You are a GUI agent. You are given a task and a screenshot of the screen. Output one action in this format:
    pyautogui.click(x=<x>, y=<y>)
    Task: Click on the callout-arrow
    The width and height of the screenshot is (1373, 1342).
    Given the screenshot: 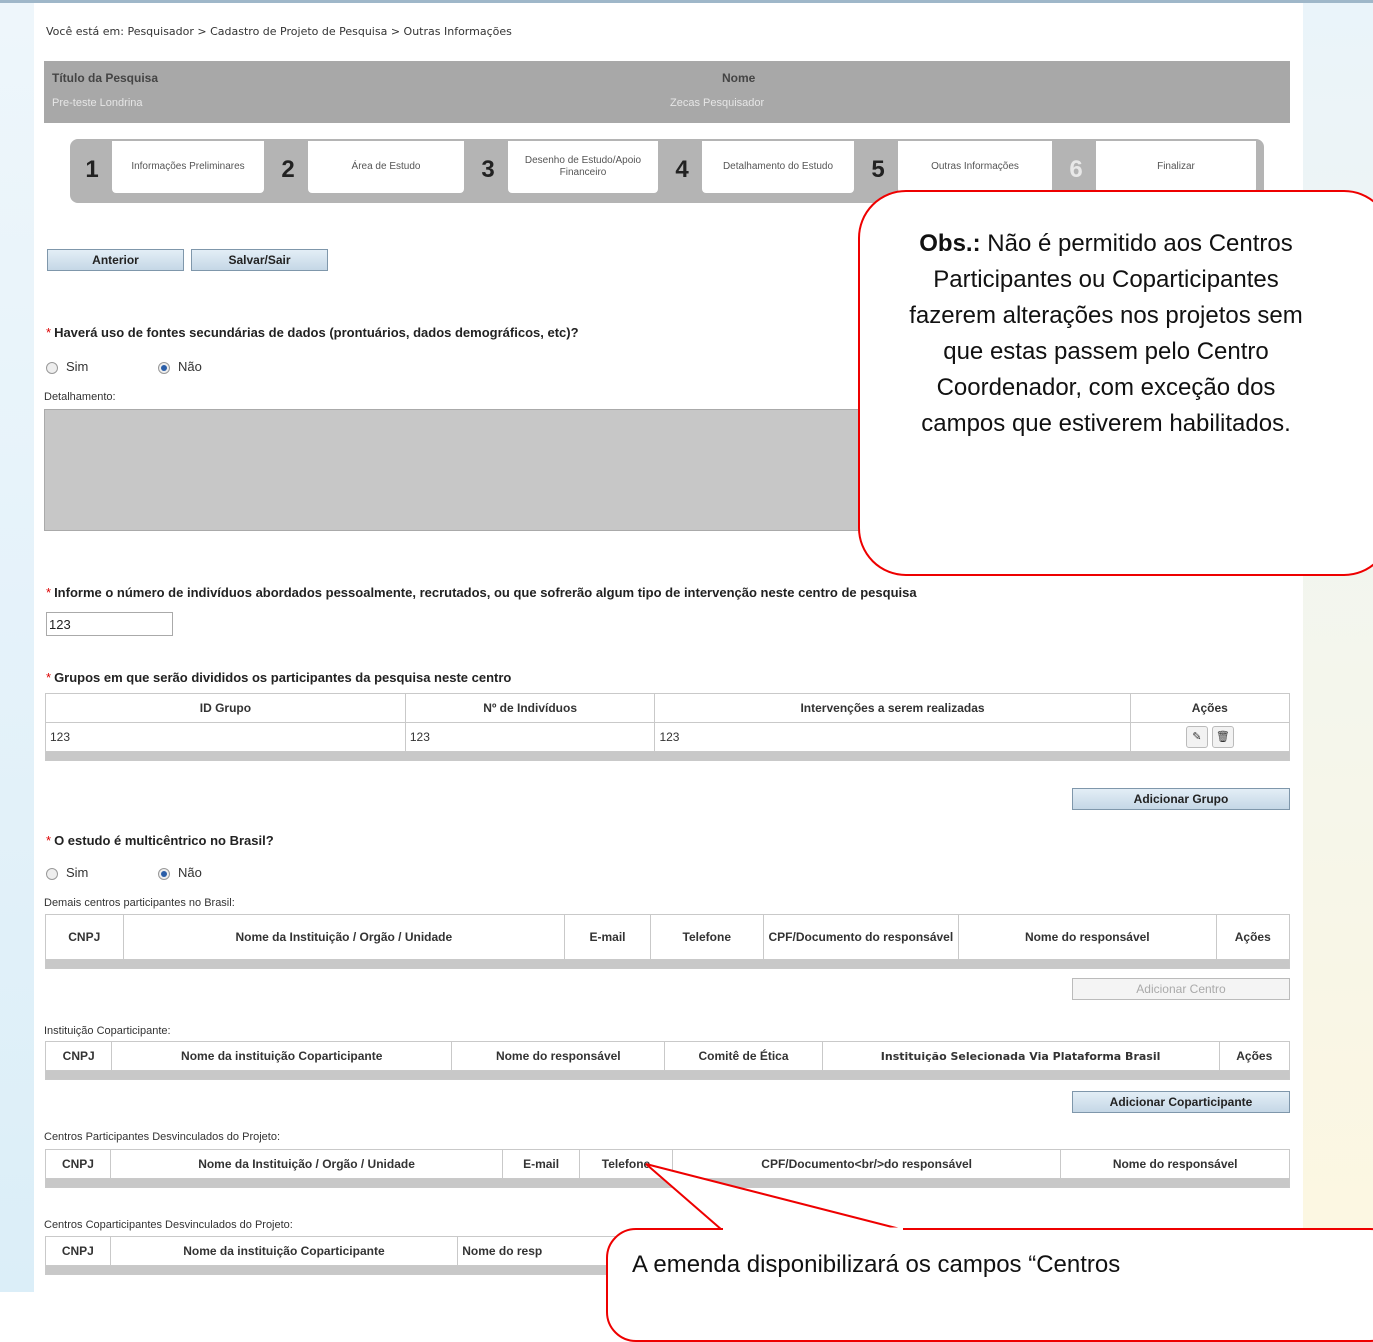 What is the action you would take?
    pyautogui.click(x=775, y=1197)
    